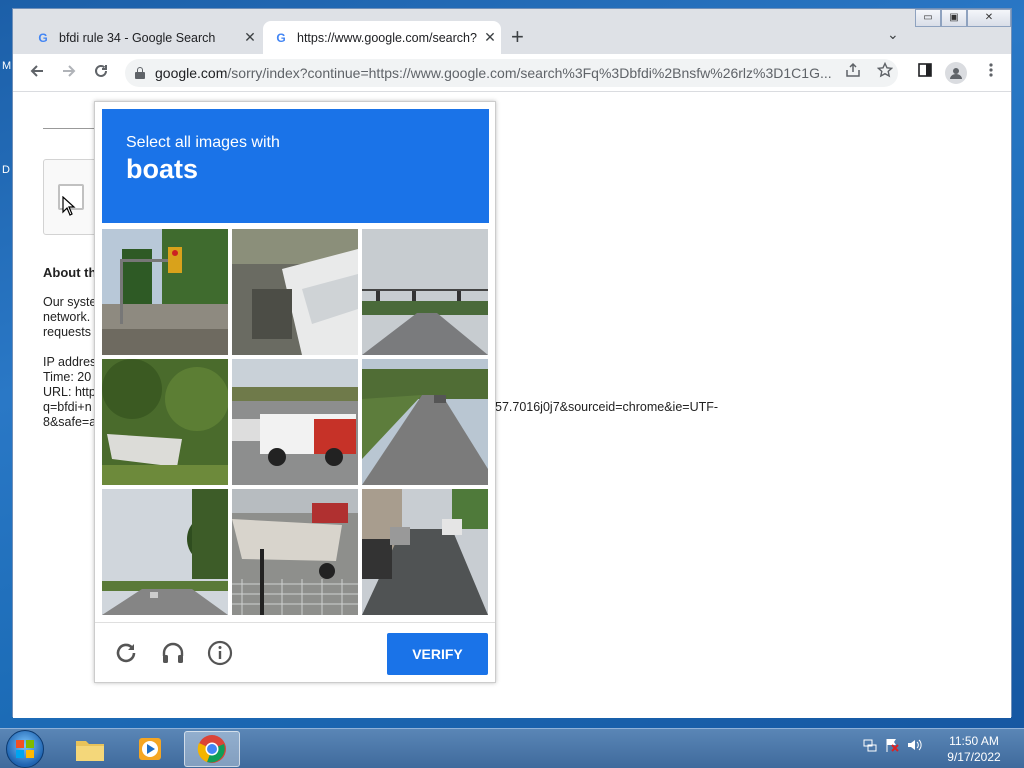  Describe the element at coordinates (512, 748) in the screenshot. I see `taskbar: 11:50 AM 9/17/2022` at that location.